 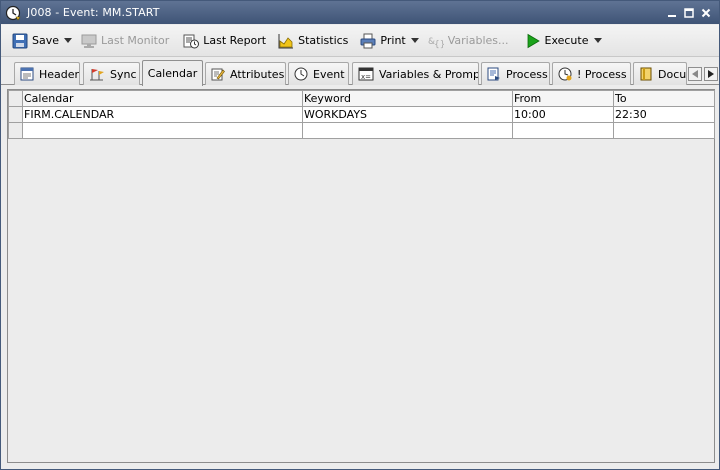 I want to click on last-monitor-button: Last Monitor, so click(x=125, y=41).